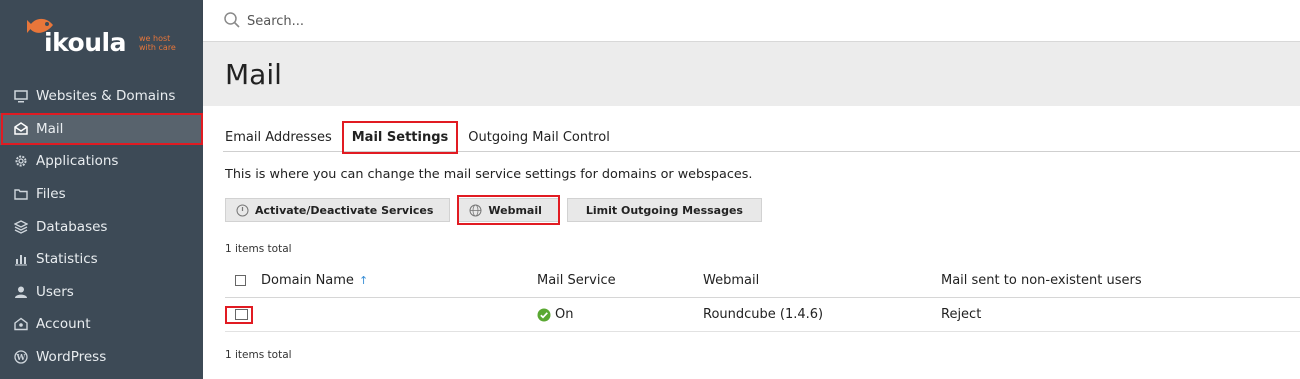  What do you see at coordinates (279, 140) in the screenshot?
I see `tab-email-addresses: Email Addresses` at bounding box center [279, 140].